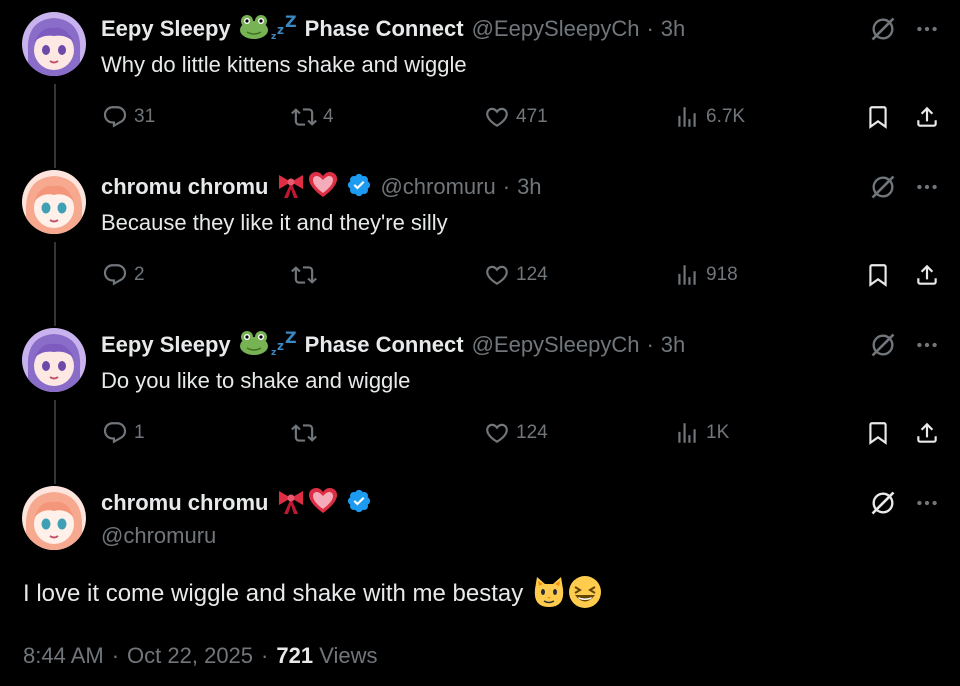 The height and width of the screenshot is (686, 960). Describe the element at coordinates (359, 187) in the screenshot. I see `verified-badge-icon` at that location.